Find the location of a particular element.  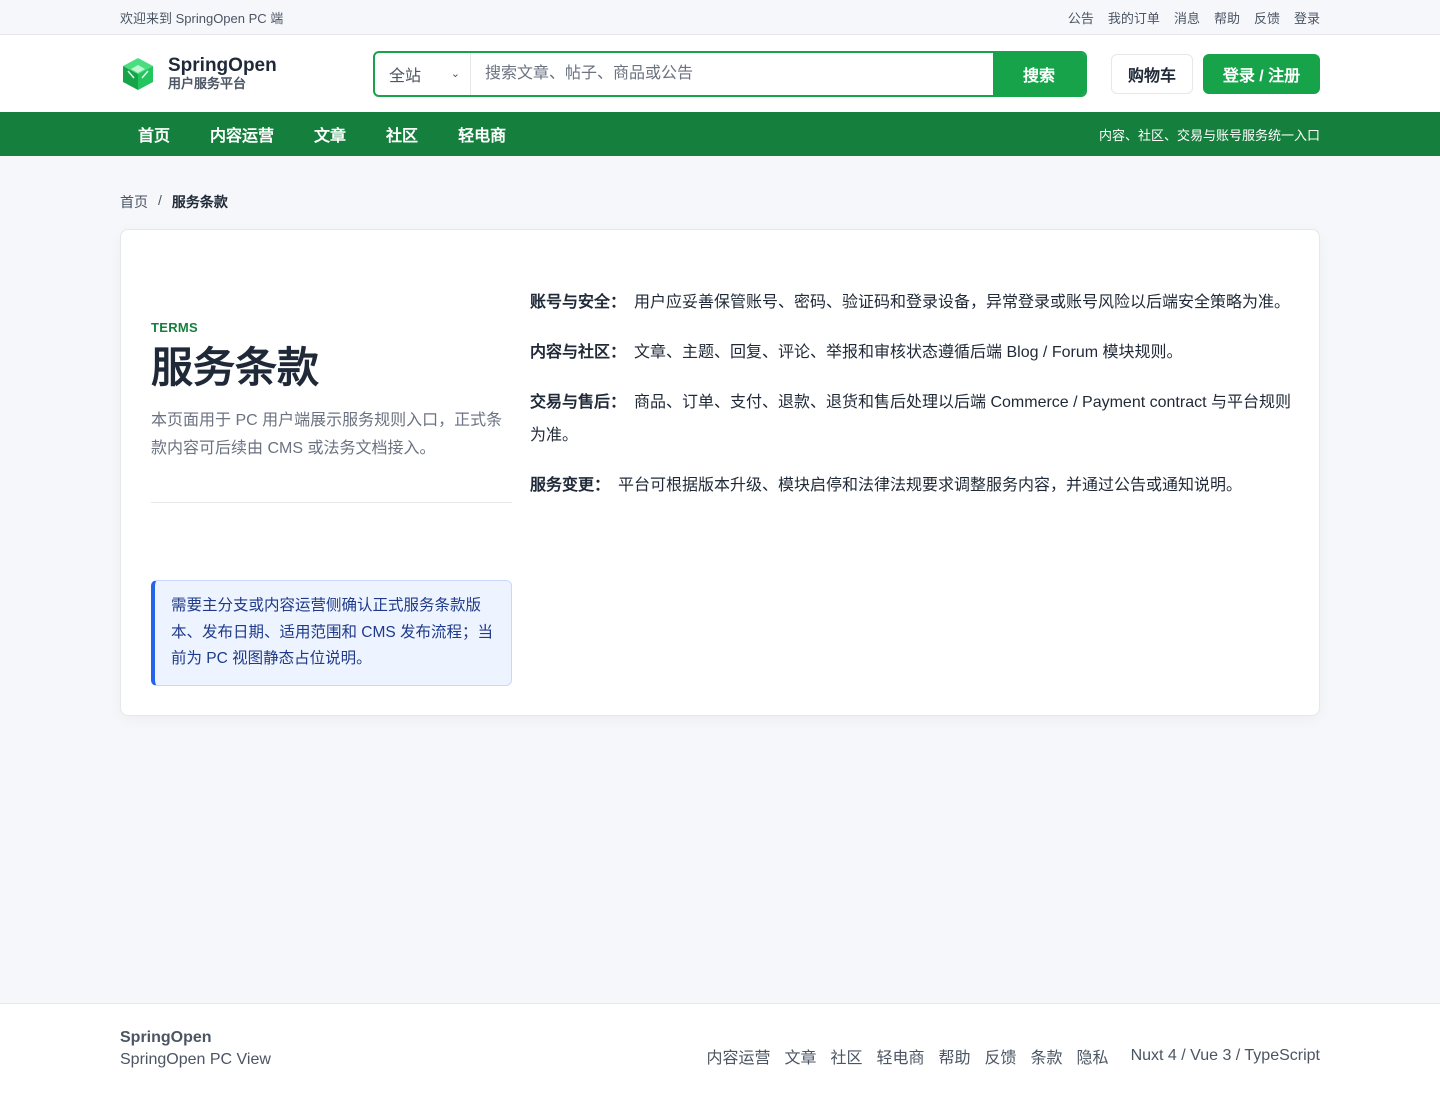

search-bar: 全站 ⌄ 搜索 is located at coordinates (730, 73).